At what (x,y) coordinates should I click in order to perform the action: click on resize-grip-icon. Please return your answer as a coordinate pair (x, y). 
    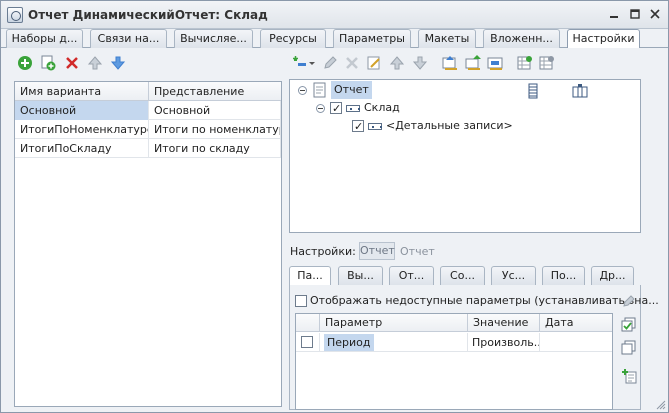
    Looking at the image, I should click on (661, 405).